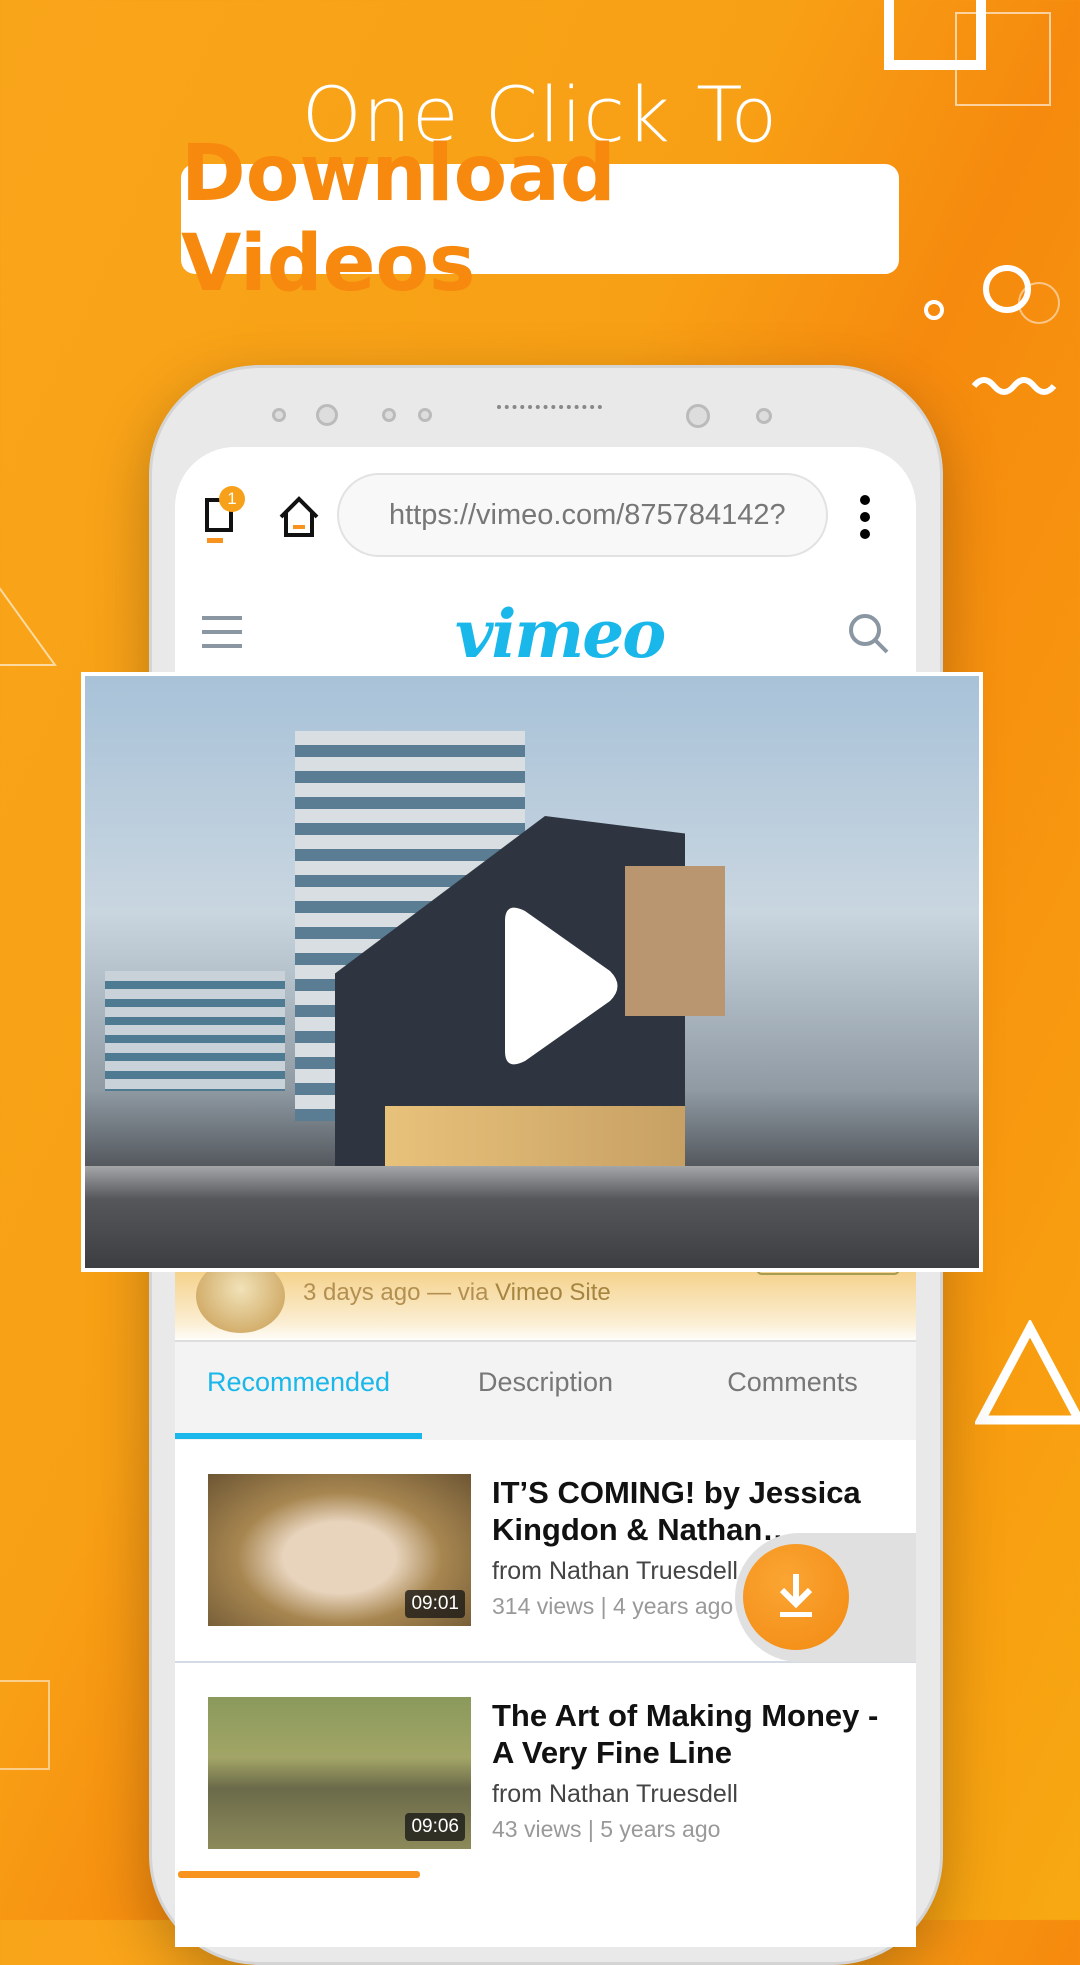 Image resolution: width=1080 pixels, height=1965 pixels. What do you see at coordinates (225, 514) in the screenshot?
I see `tabs-button: 1` at bounding box center [225, 514].